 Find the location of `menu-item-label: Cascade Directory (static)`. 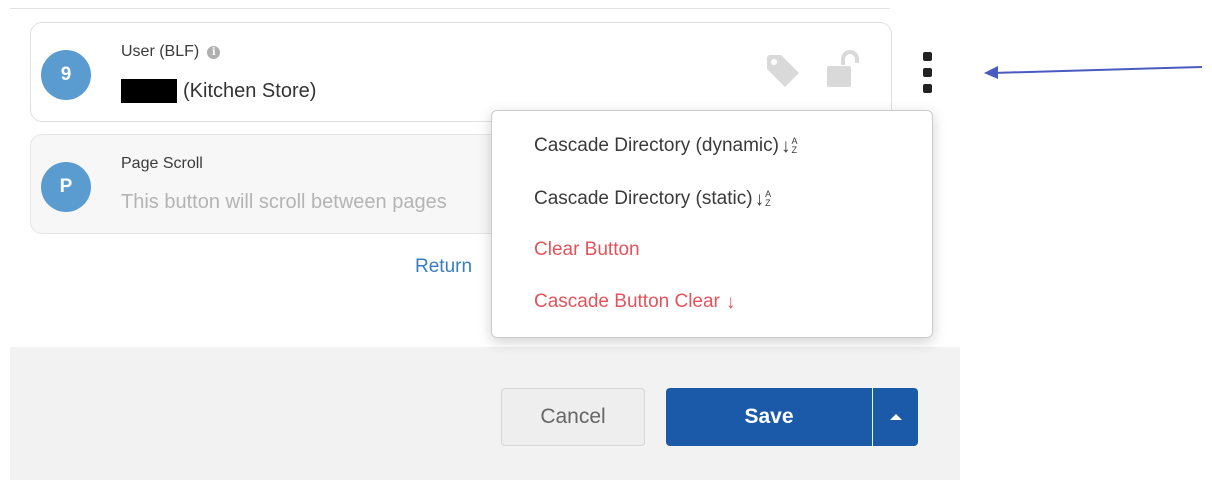

menu-item-label: Cascade Directory (static) is located at coordinates (643, 198).